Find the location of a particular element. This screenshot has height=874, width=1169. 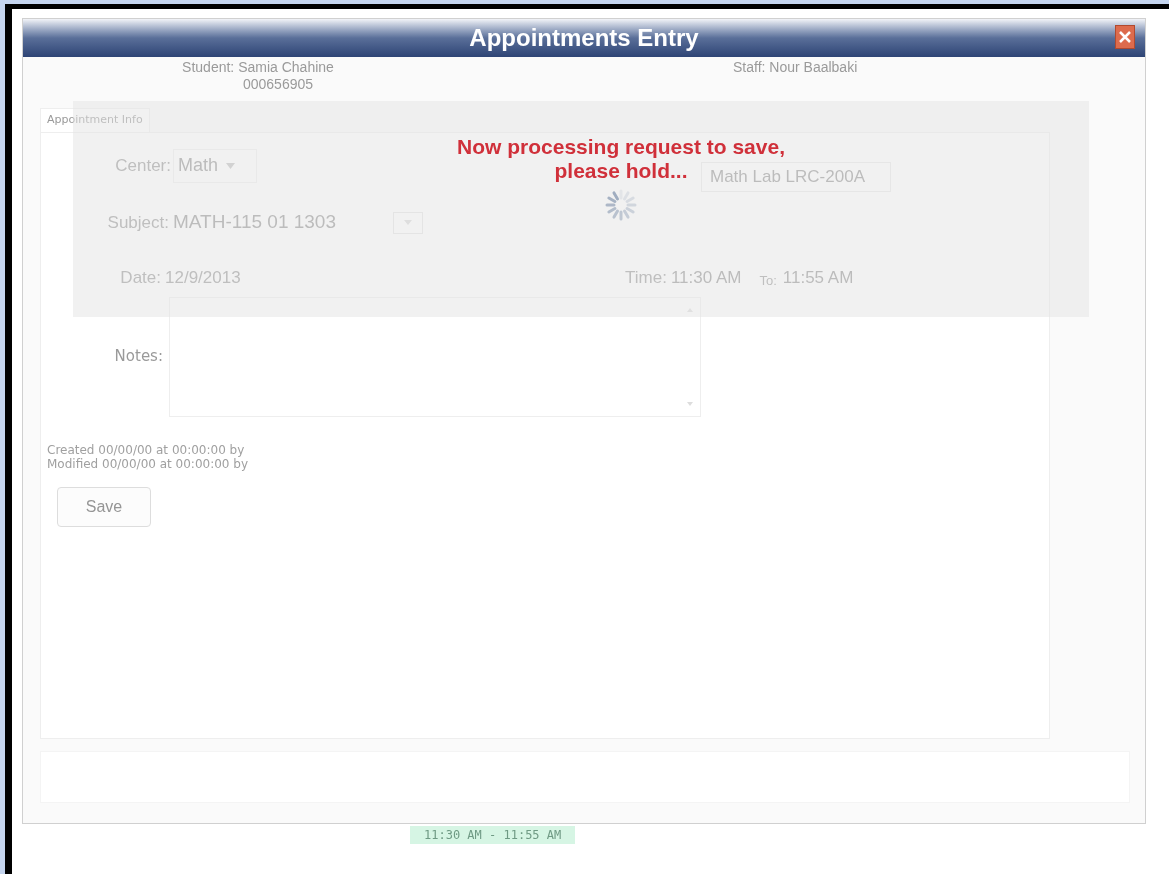

window-title: Appointments Entry is located at coordinates (584, 38).